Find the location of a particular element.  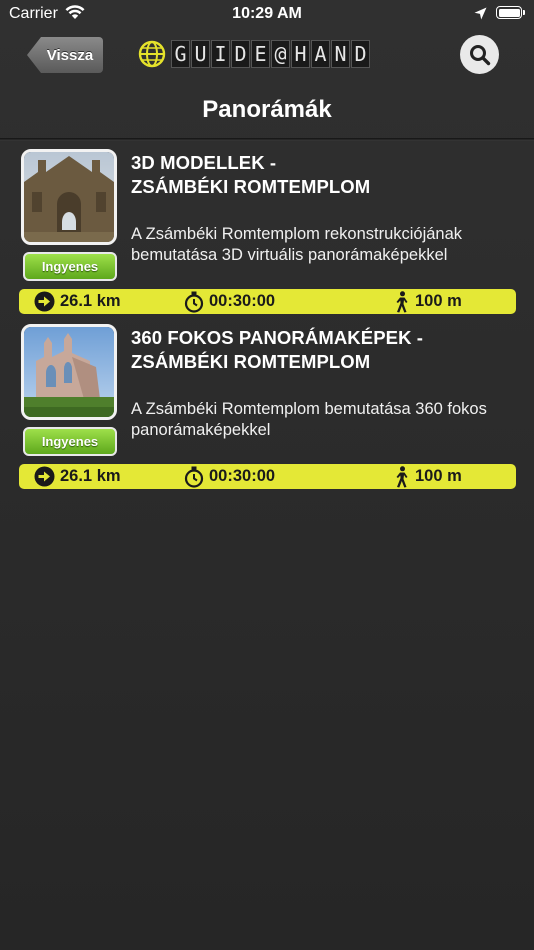

location-arrow-icon is located at coordinates (480, 16).